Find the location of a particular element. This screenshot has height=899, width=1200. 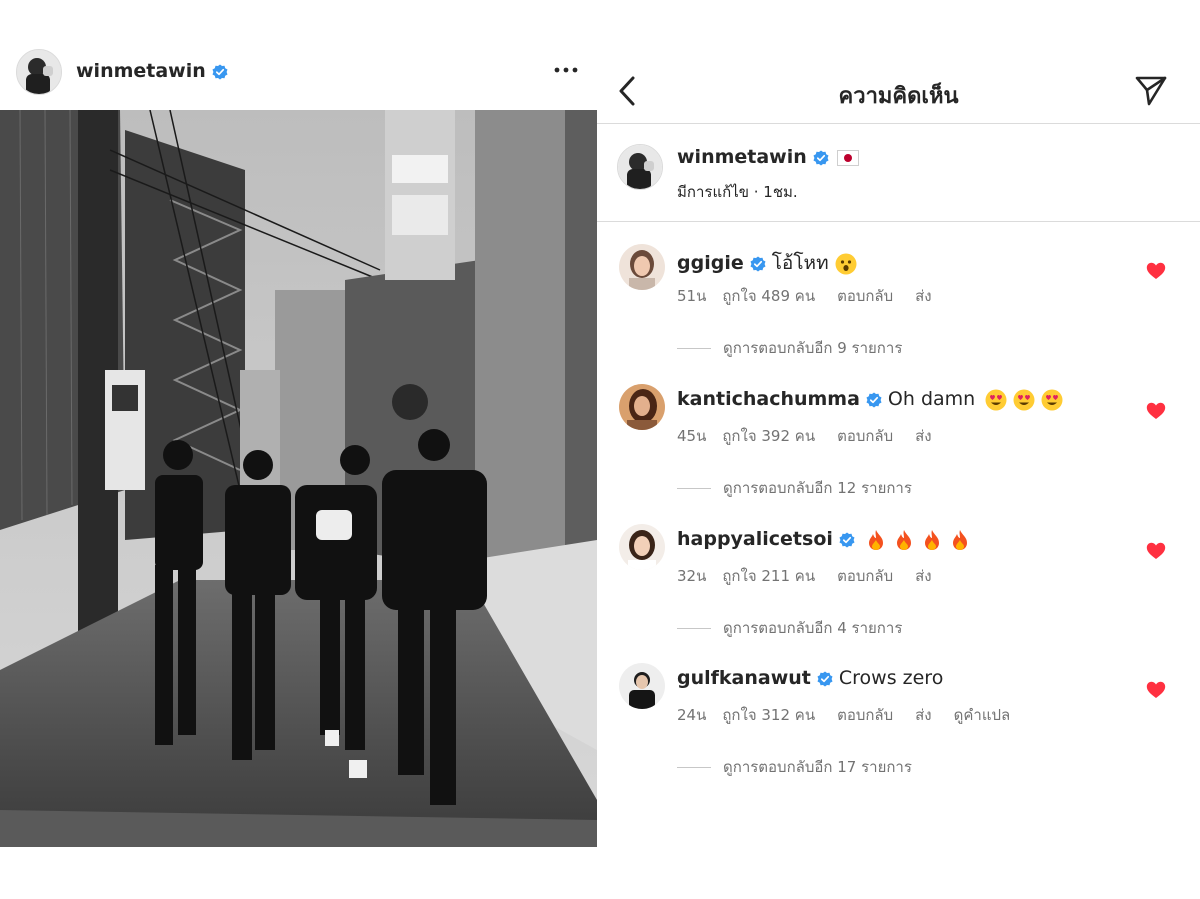

post-author-avatar is located at coordinates (39, 72).